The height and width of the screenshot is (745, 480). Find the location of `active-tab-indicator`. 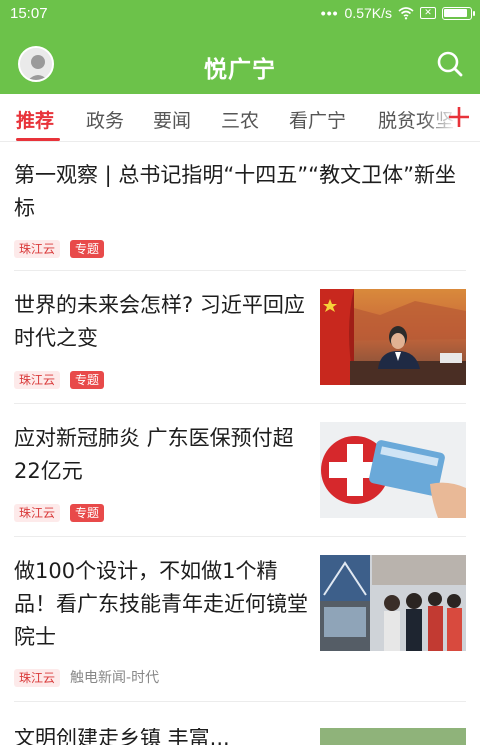

active-tab-indicator is located at coordinates (38, 139).